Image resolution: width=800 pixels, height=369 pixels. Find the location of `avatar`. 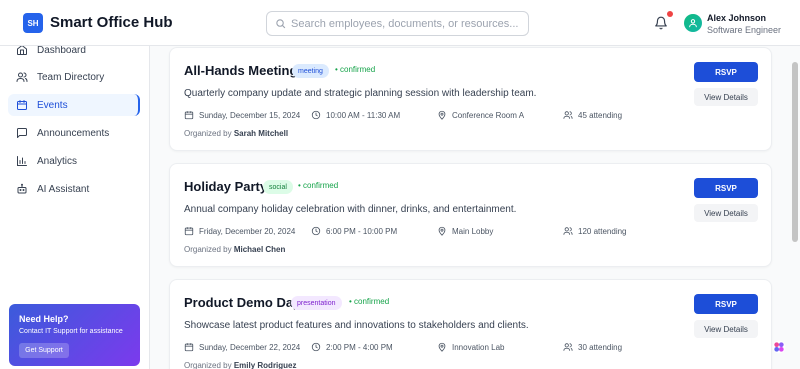

avatar is located at coordinates (693, 23).